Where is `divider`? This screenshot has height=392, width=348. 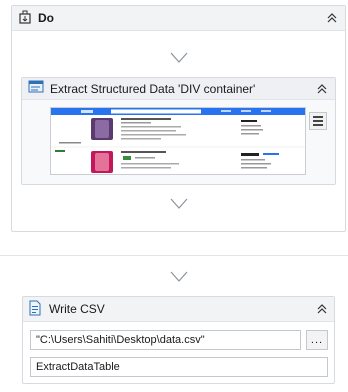 divider is located at coordinates (174, 255).